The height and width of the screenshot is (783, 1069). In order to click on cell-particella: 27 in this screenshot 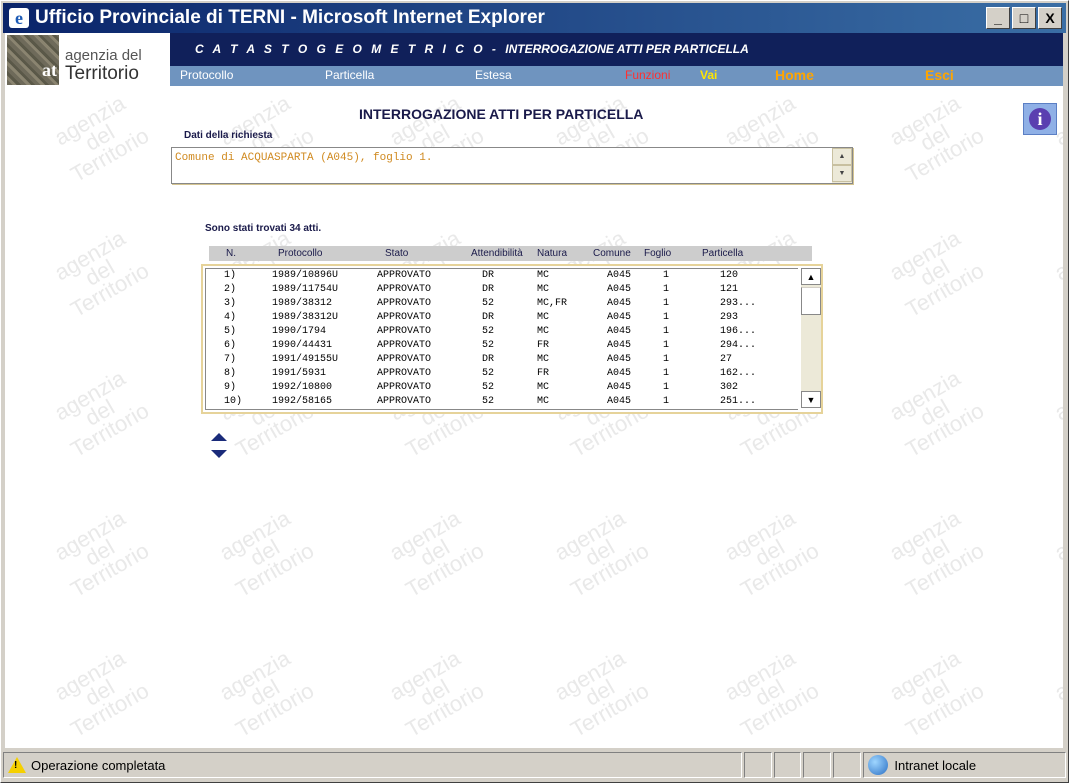, I will do `click(726, 359)`.